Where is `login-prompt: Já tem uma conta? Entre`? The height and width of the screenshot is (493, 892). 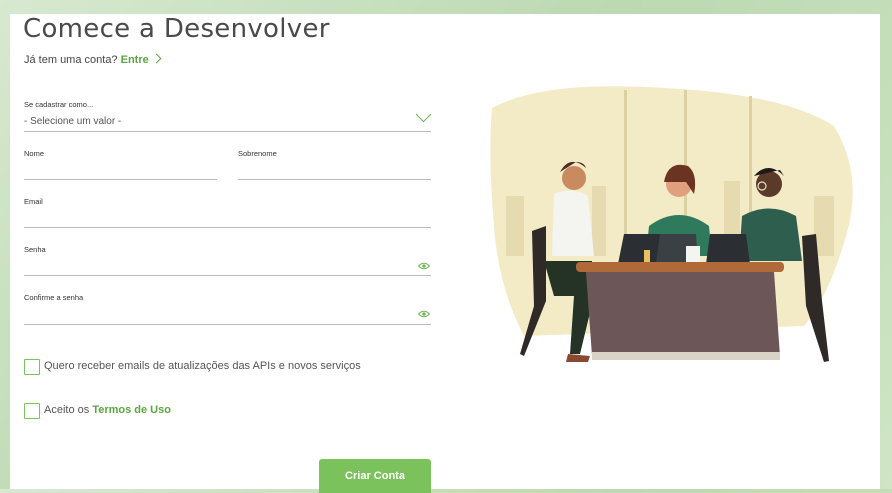
login-prompt: Já tem uma conta? Entre is located at coordinates (93, 59).